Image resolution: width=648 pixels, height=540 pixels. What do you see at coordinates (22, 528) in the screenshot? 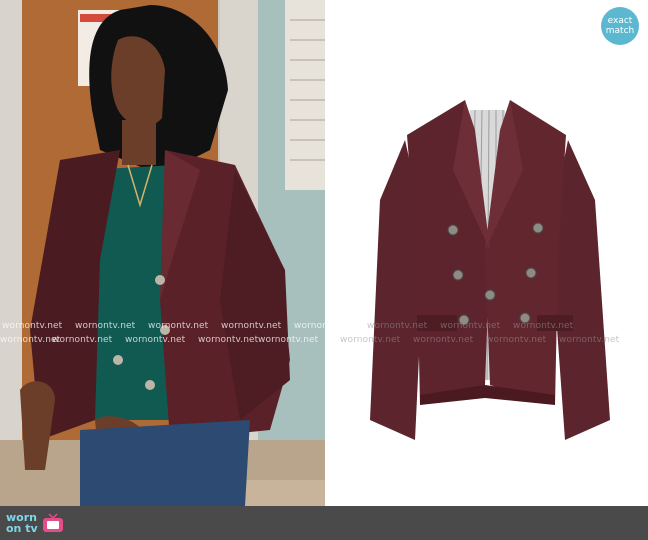
I see `logo-line-2: on tv` at bounding box center [22, 528].